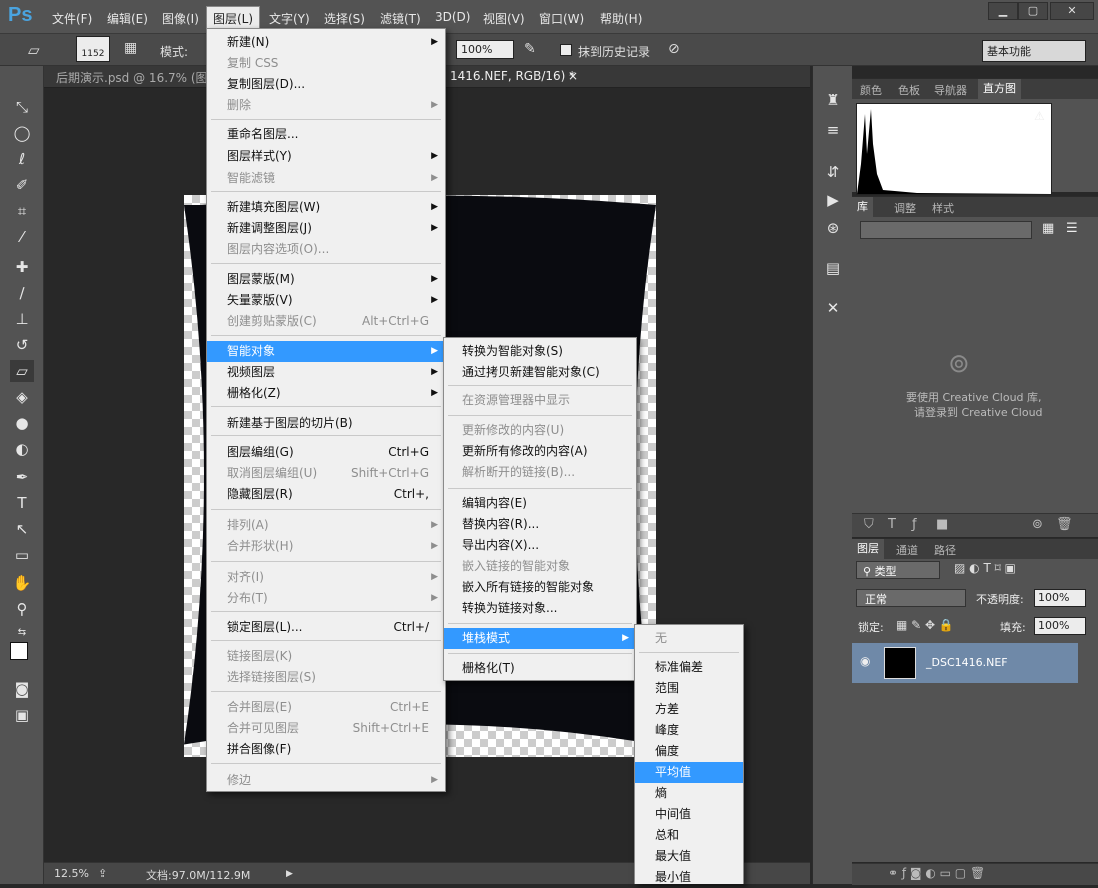 The width and height of the screenshot is (1098, 888). What do you see at coordinates (540, 351) in the screenshot?
I see `smart-object-menu-item-0: 转换为智能对象(S)` at bounding box center [540, 351].